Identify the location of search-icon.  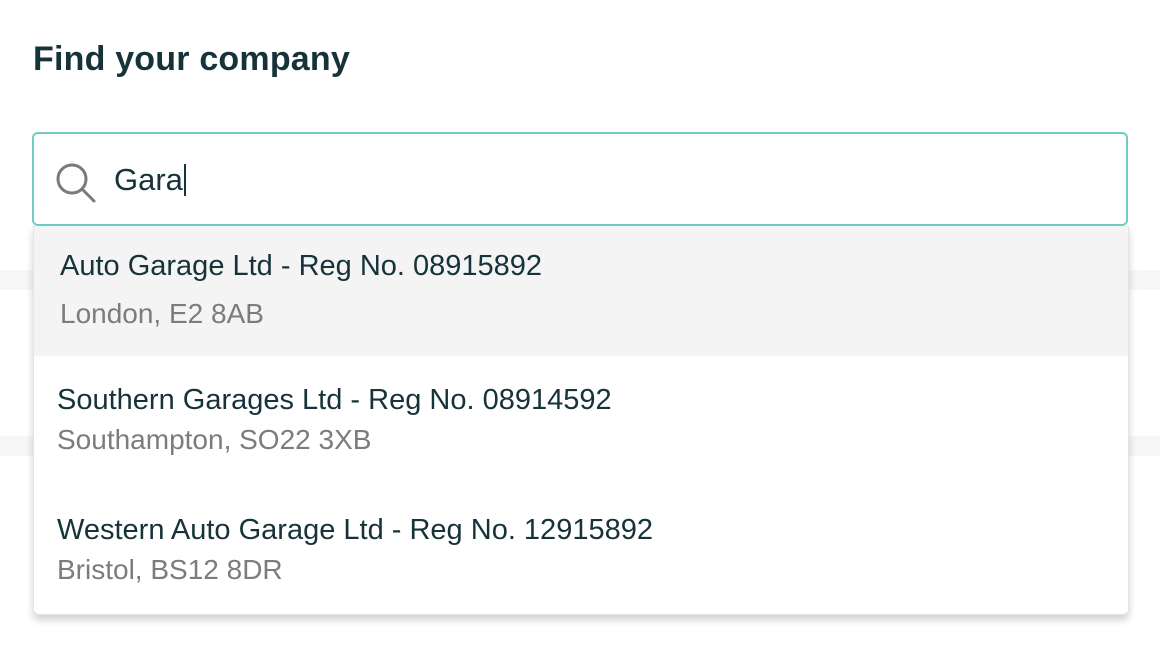
(76, 183).